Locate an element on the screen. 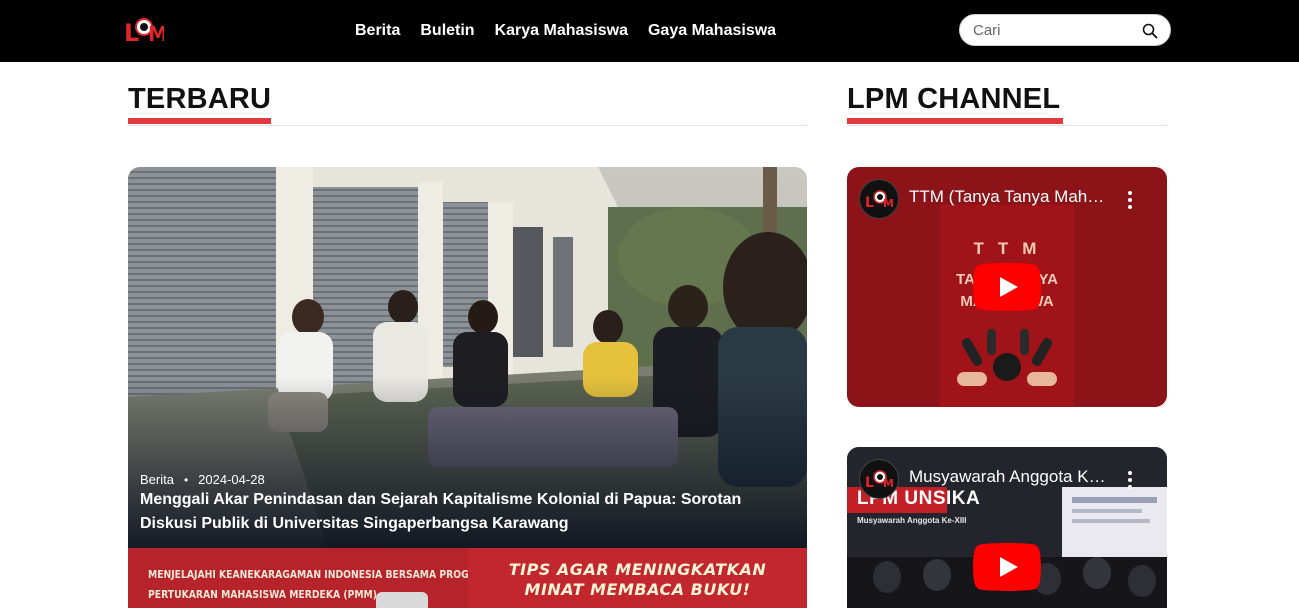 Image resolution: width=1299 pixels, height=608 pixels. nav-link-berita: Berita is located at coordinates (377, 31).